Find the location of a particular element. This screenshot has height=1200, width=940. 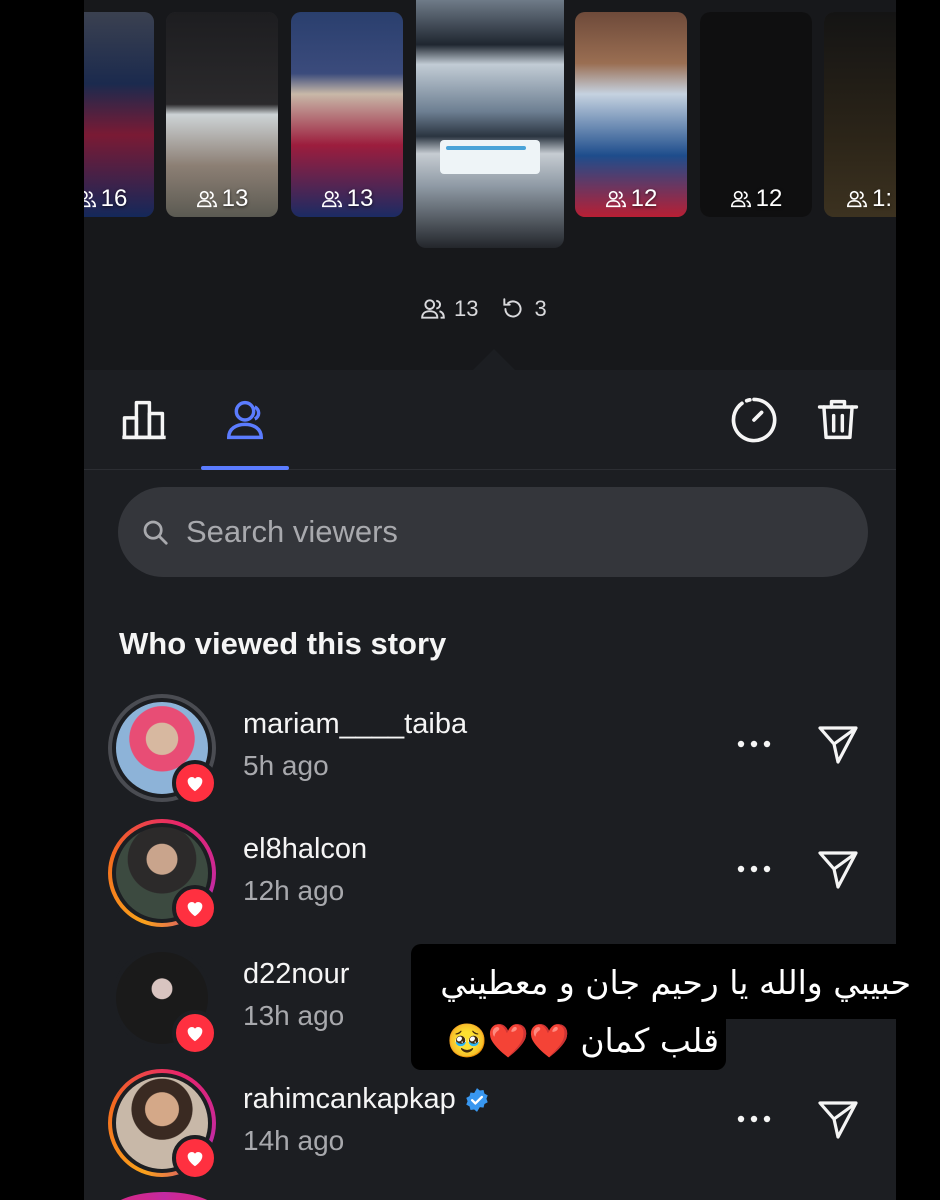

selection-pointer is located at coordinates (494, 360).